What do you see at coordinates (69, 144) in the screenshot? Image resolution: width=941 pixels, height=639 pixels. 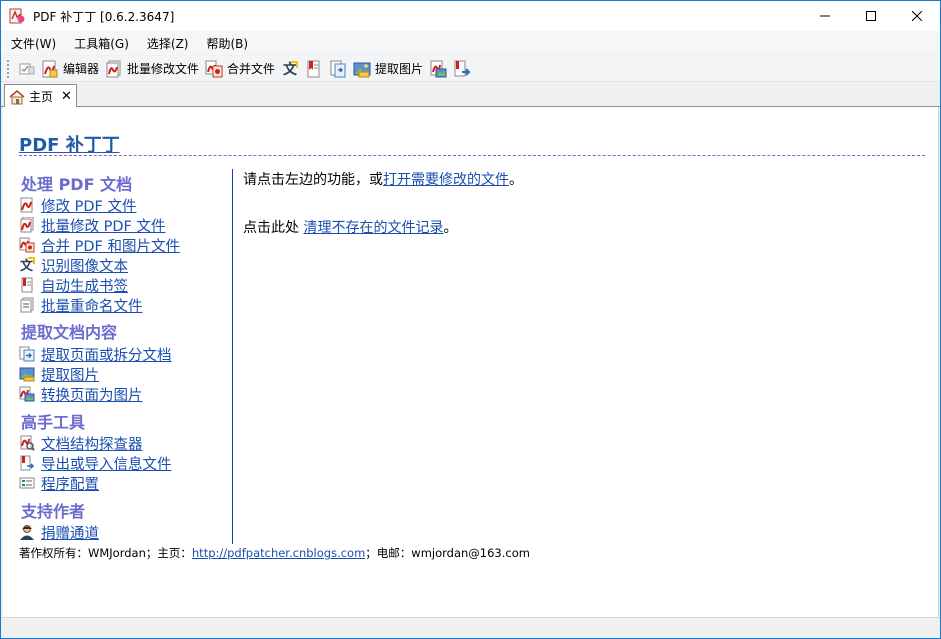 I see `page-title: PDF 补丁丁` at bounding box center [69, 144].